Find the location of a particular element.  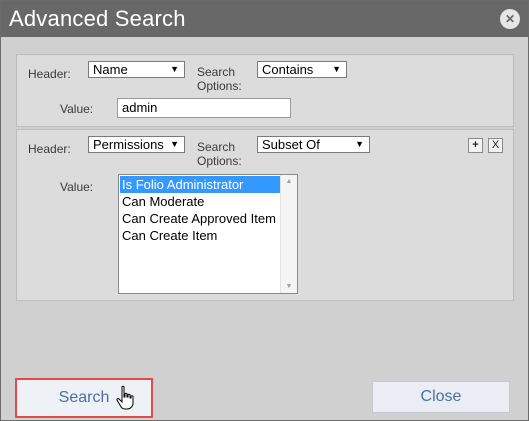

list-option: Can Create Approved Item is located at coordinates (198, 218).